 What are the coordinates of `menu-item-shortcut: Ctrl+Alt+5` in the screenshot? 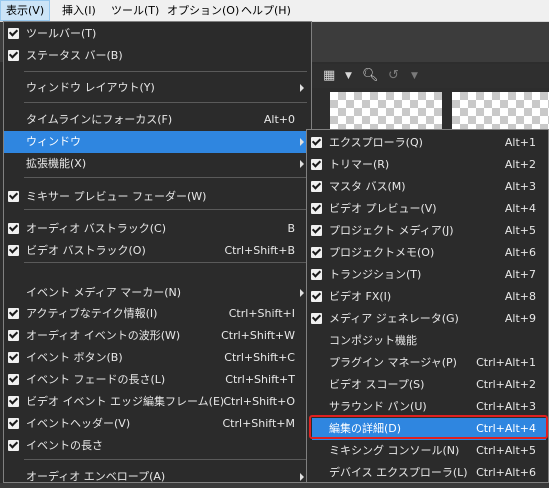 It's located at (506, 450).